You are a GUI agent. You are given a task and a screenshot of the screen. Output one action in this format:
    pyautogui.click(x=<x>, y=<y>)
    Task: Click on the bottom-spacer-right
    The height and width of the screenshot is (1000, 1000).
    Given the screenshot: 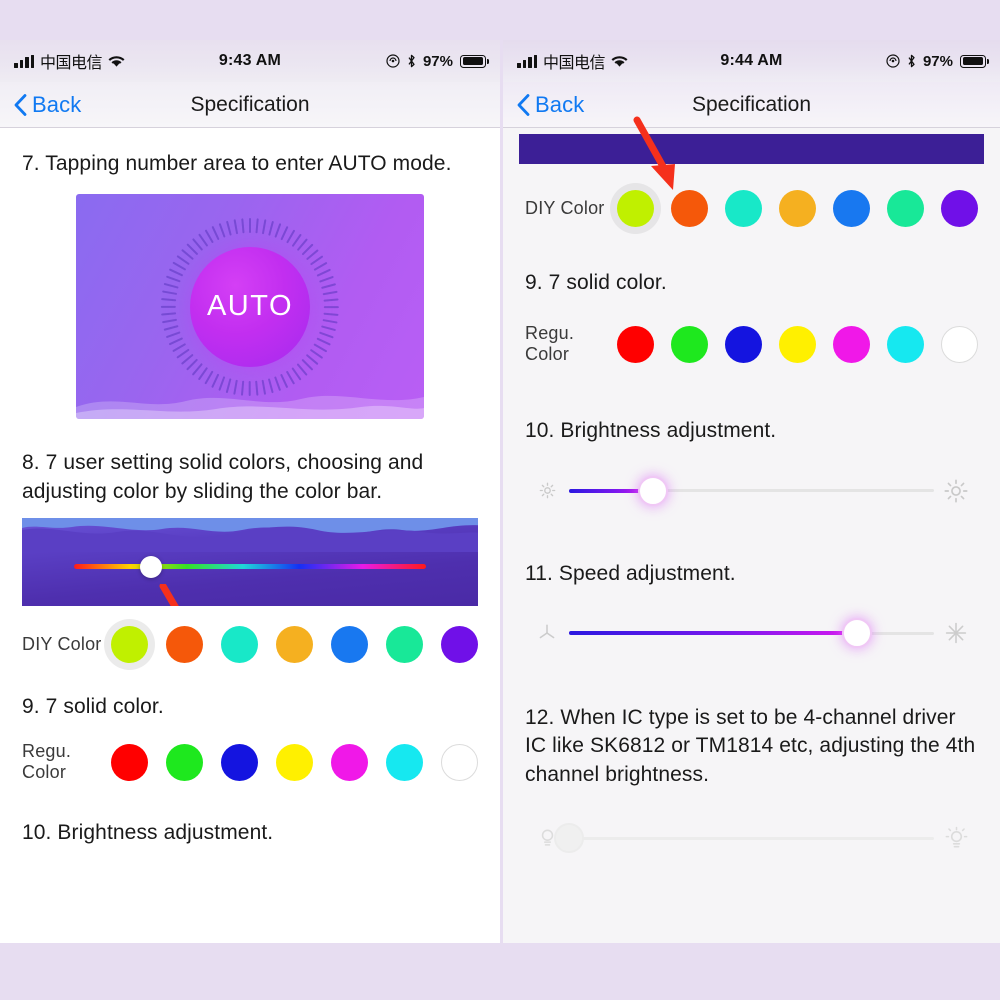 What is the action you would take?
    pyautogui.click(x=751, y=877)
    